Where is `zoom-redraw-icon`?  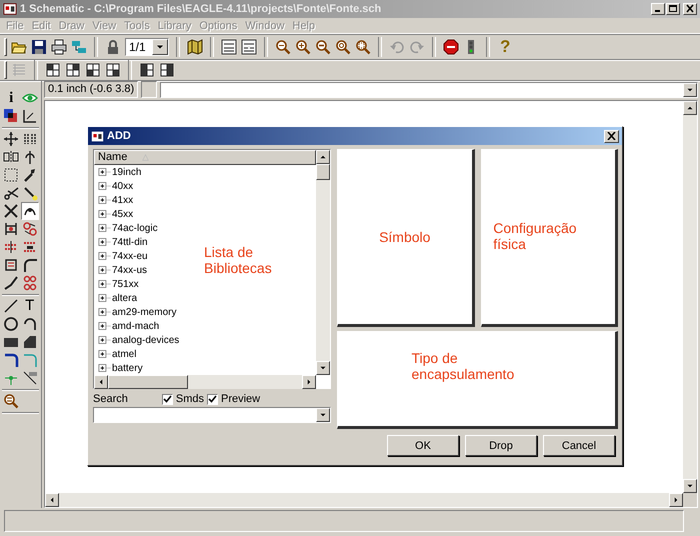 zoom-redraw-icon is located at coordinates (343, 47).